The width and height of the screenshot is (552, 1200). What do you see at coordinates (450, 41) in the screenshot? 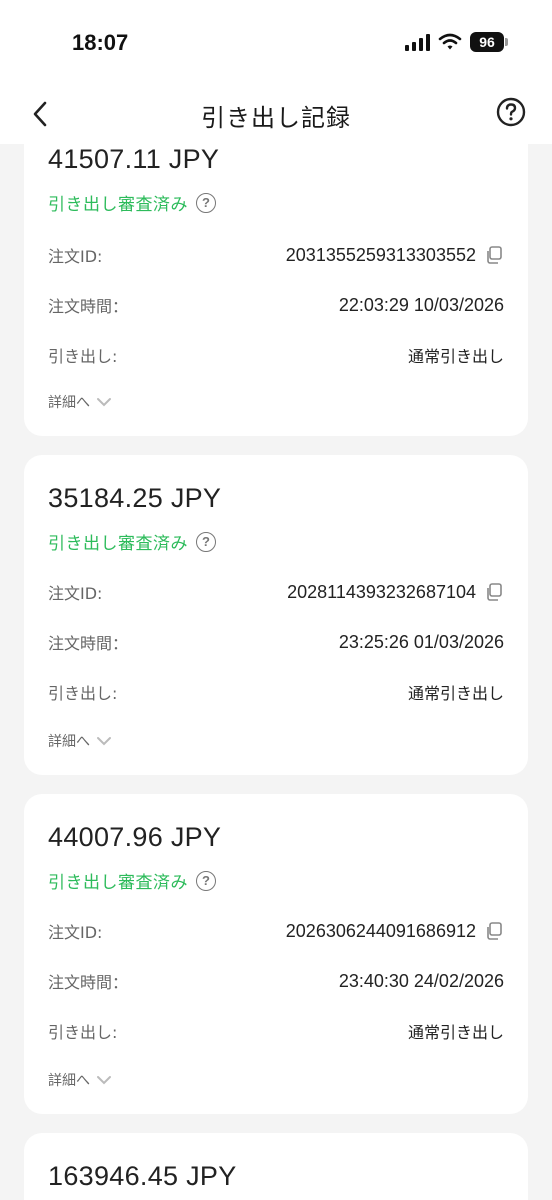
I see `wifi-icon` at bounding box center [450, 41].